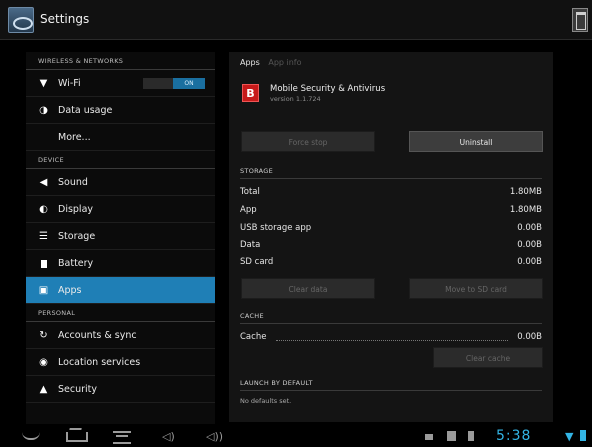 The image size is (592, 447). What do you see at coordinates (43, 236) in the screenshot?
I see `storage-icon: ☰` at bounding box center [43, 236].